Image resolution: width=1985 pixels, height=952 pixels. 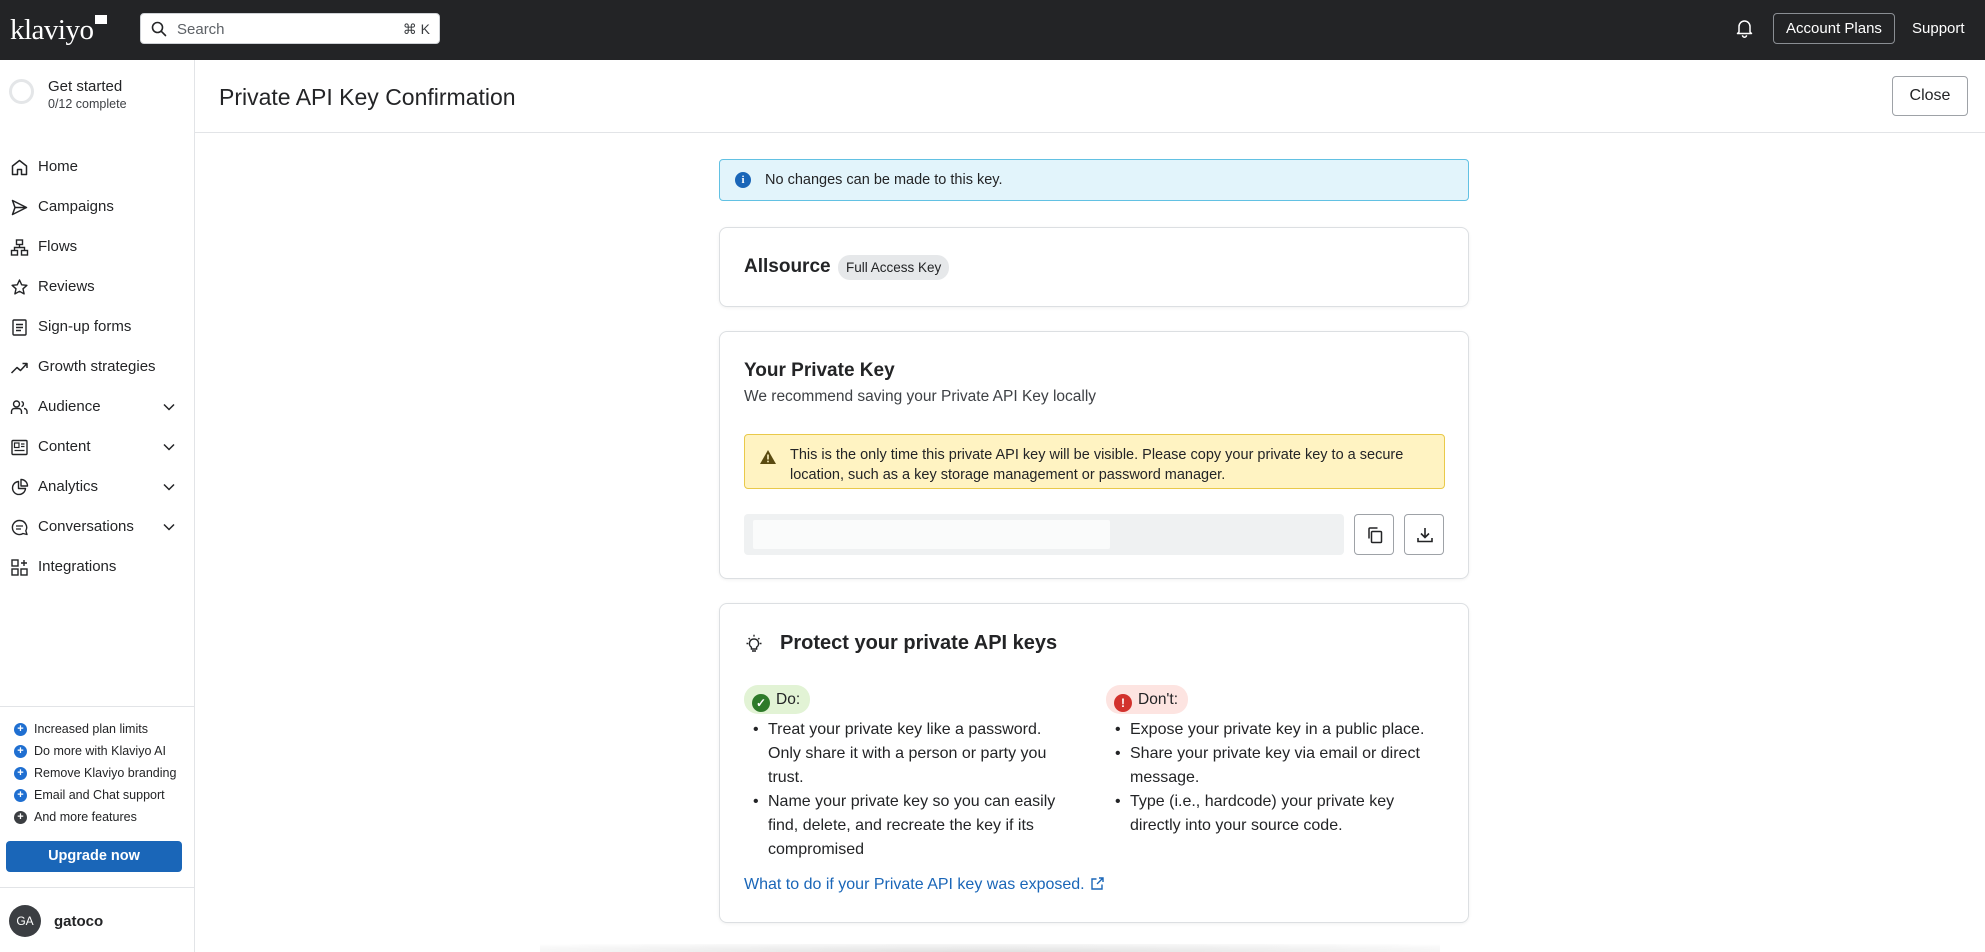 What do you see at coordinates (159, 29) in the screenshot?
I see `search-icon` at bounding box center [159, 29].